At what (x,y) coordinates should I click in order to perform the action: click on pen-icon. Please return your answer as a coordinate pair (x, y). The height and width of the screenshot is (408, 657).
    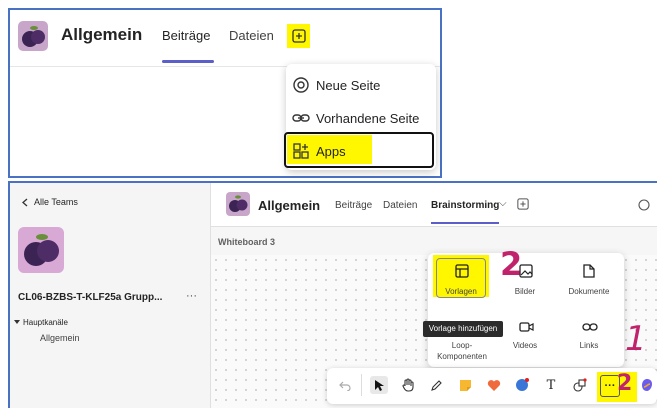
    Looking at the image, I should click on (436, 385).